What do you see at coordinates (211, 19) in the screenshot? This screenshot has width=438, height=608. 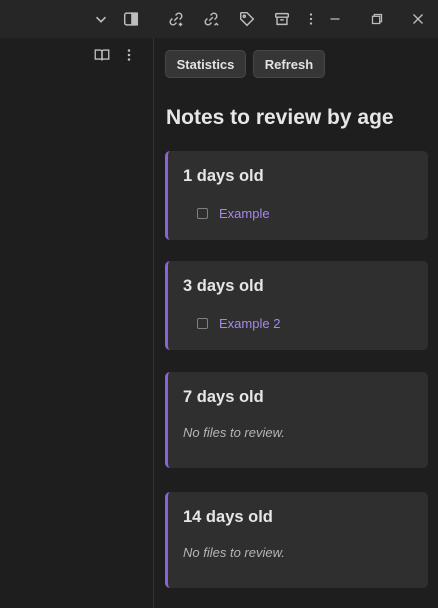 I see `link-add-alt-icon` at bounding box center [211, 19].